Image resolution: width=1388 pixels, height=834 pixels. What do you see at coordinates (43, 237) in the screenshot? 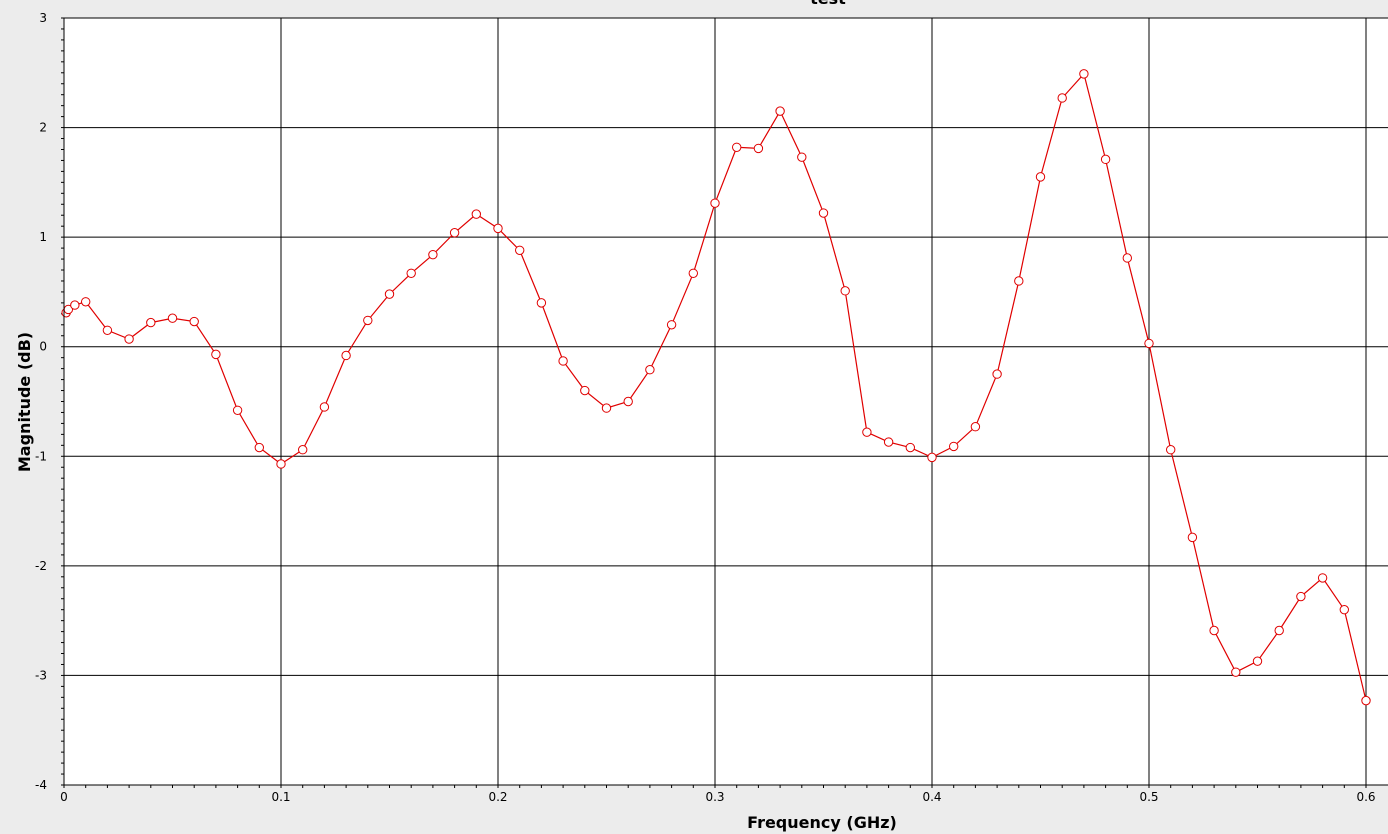
I see `y-tick-label: 1` at bounding box center [43, 237].